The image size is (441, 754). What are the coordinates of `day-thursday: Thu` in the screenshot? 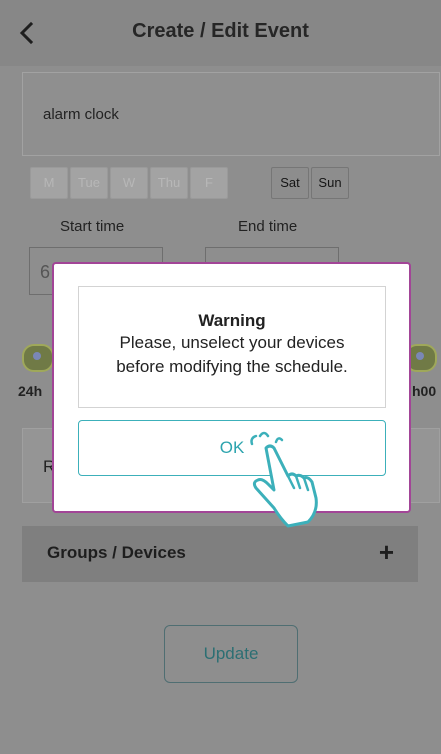 It's located at (169, 183).